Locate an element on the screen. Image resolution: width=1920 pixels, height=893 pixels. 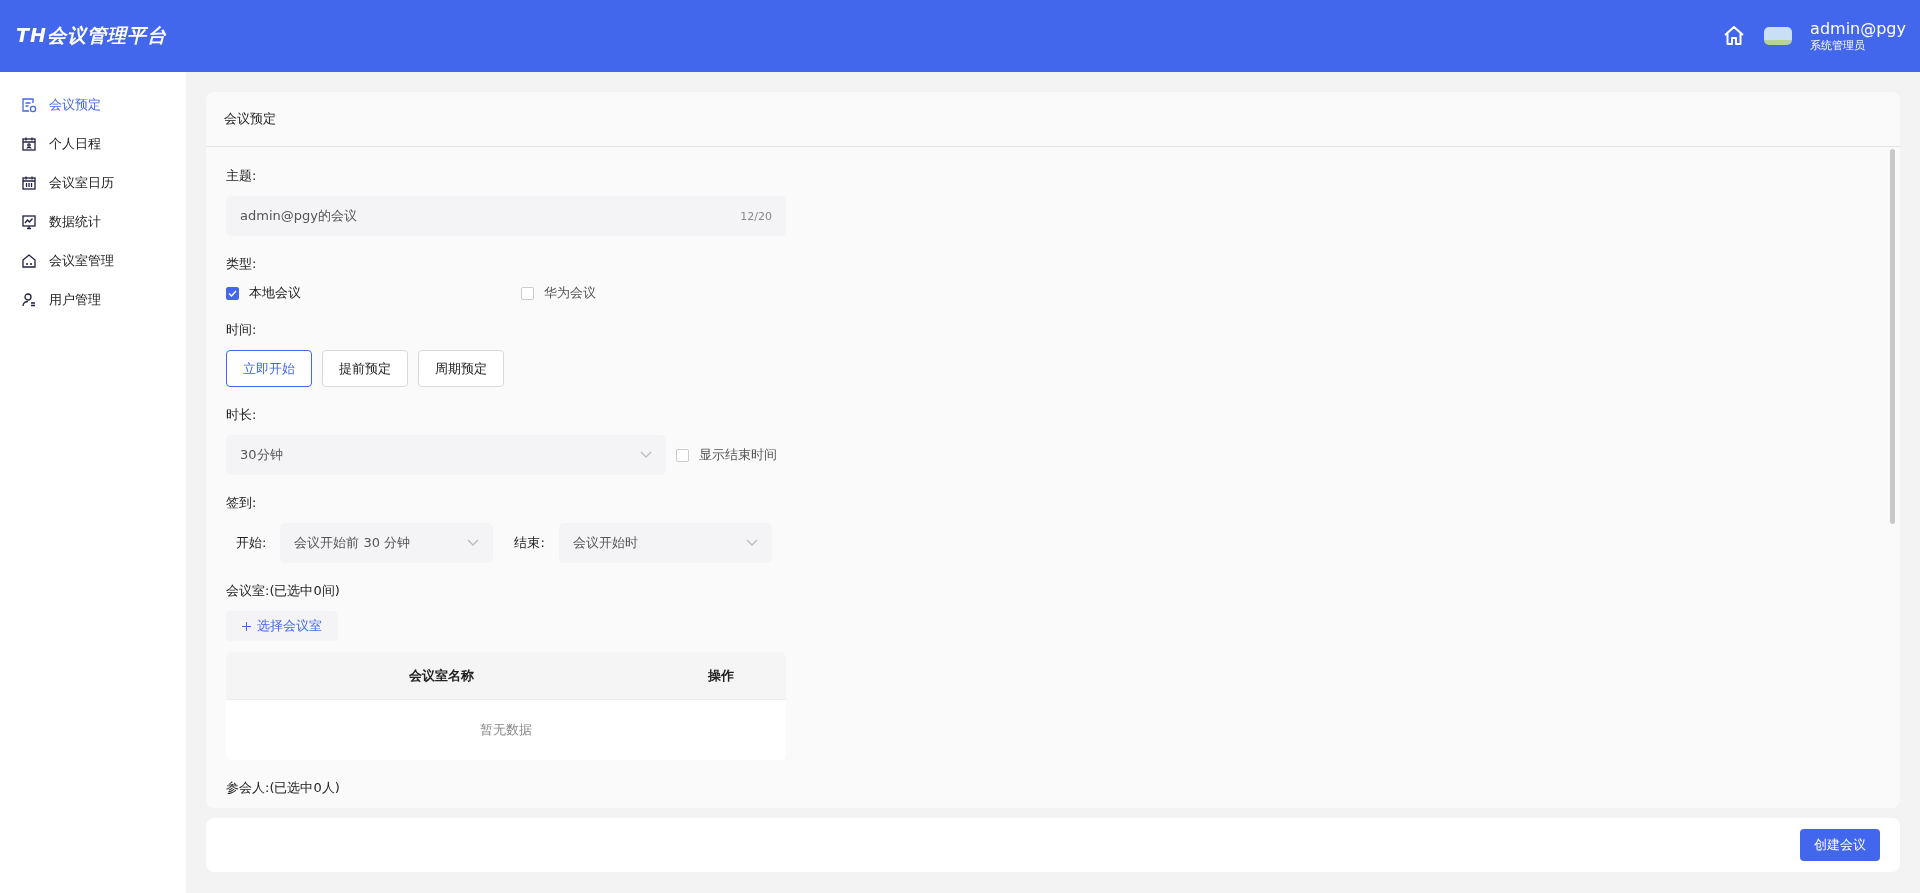
sidebar-item: 数据统计 is located at coordinates (93, 221).